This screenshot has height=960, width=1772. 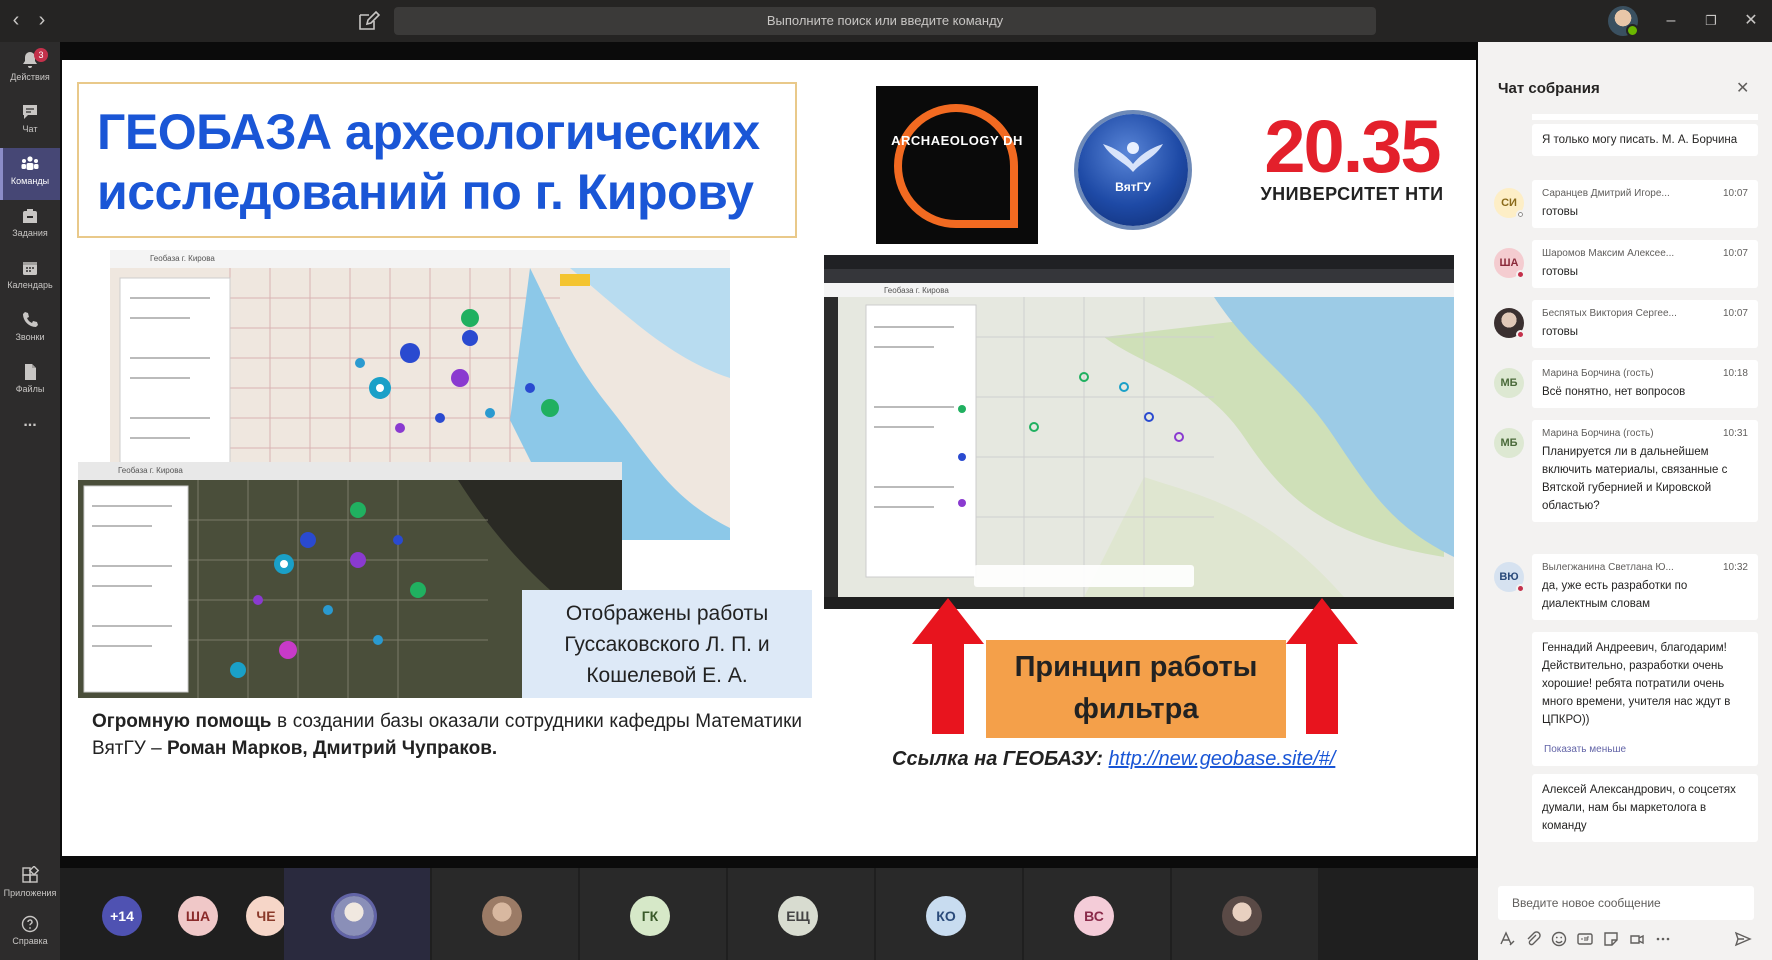 What do you see at coordinates (1711, 21) in the screenshot?
I see `maximize-button: ❐` at bounding box center [1711, 21].